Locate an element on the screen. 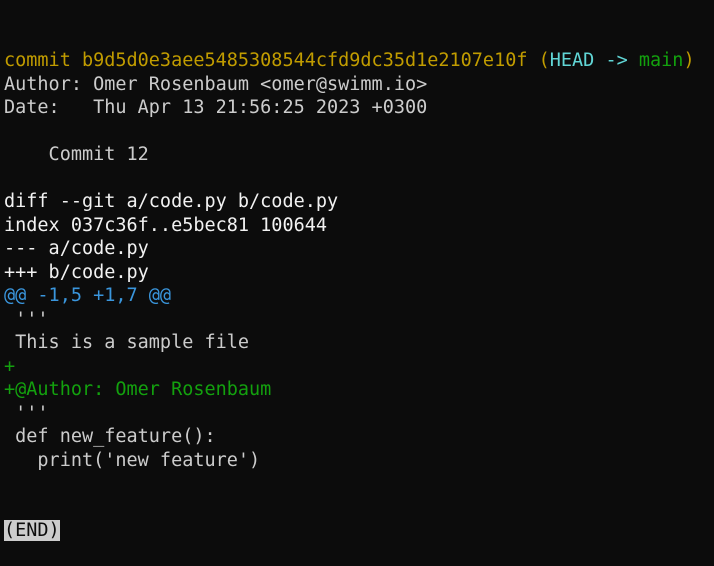  date-line: Date: Thu Apr 13 21:56:25 2023 +0300 is located at coordinates (359, 108).